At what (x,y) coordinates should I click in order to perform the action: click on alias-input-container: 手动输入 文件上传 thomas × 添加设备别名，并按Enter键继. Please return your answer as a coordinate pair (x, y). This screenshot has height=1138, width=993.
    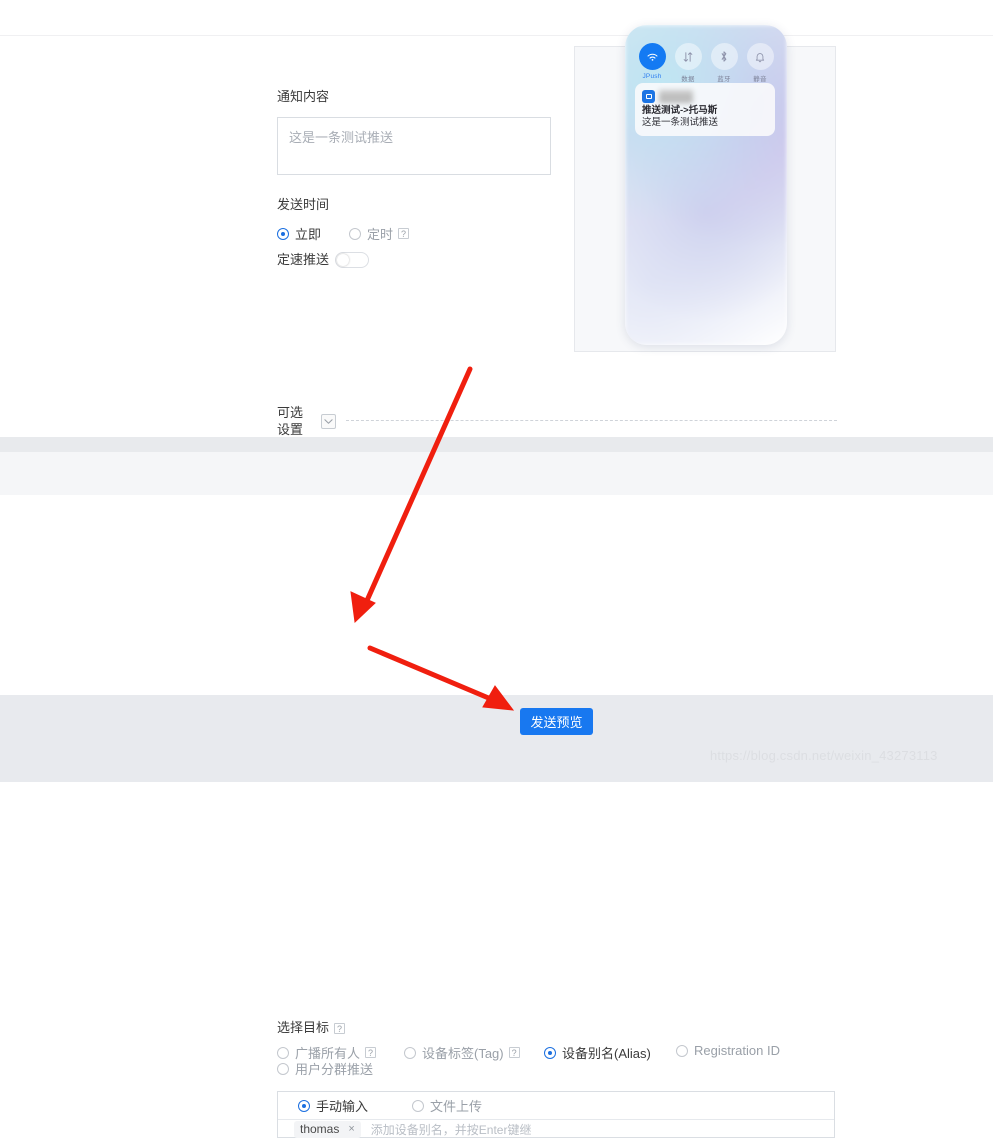
    Looking at the image, I should click on (556, 1114).